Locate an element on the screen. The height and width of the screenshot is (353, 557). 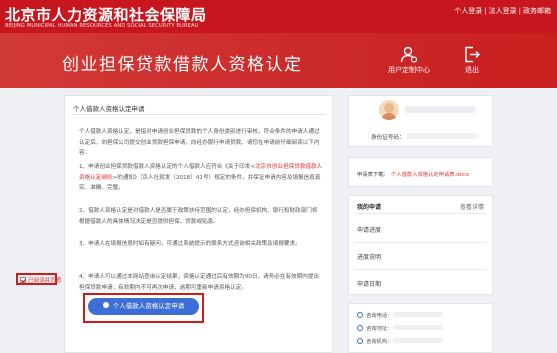
exit-button: 退出 is located at coordinates (472, 60).